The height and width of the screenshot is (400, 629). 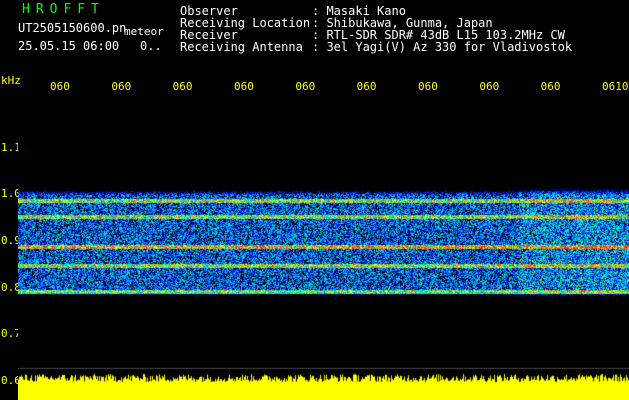 I want to click on brand-title: HROFFT, so click(x=63, y=9).